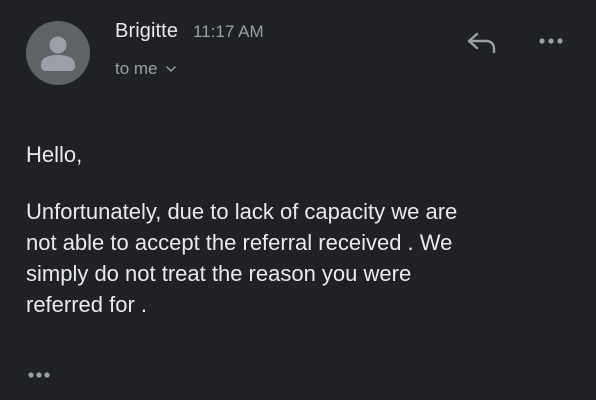 This screenshot has height=400, width=596. I want to click on recipient-label: to me, so click(136, 68).